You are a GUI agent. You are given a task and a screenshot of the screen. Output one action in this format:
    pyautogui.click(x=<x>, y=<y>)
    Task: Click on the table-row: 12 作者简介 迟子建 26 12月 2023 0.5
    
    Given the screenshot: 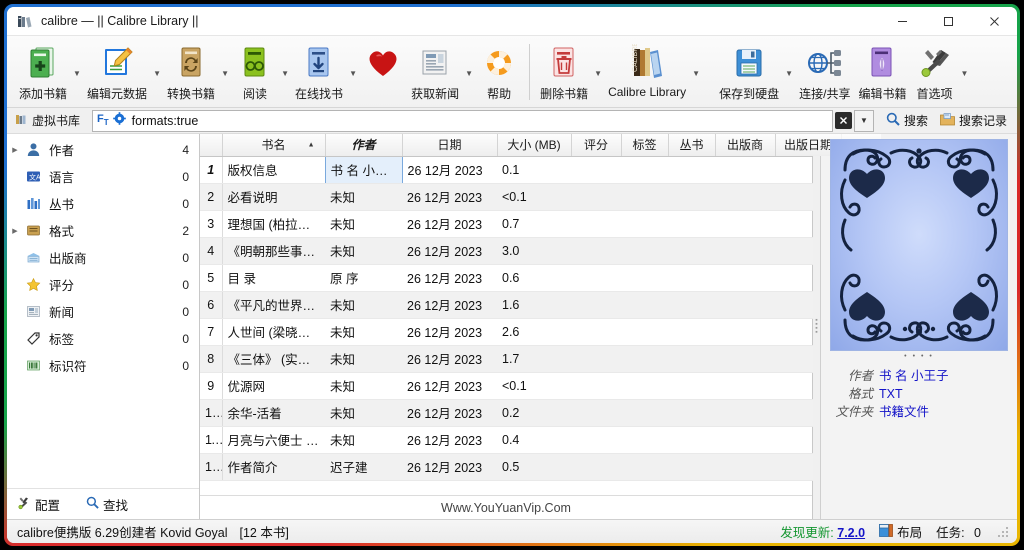 What is the action you would take?
    pyautogui.click(x=540, y=467)
    